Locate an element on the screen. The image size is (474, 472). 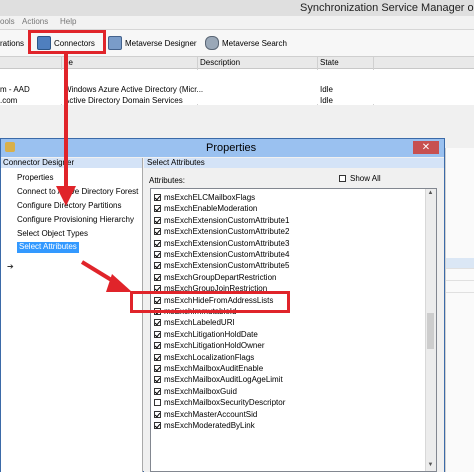
arrow-diagonal-annotation is located at coordinates (106, 276).